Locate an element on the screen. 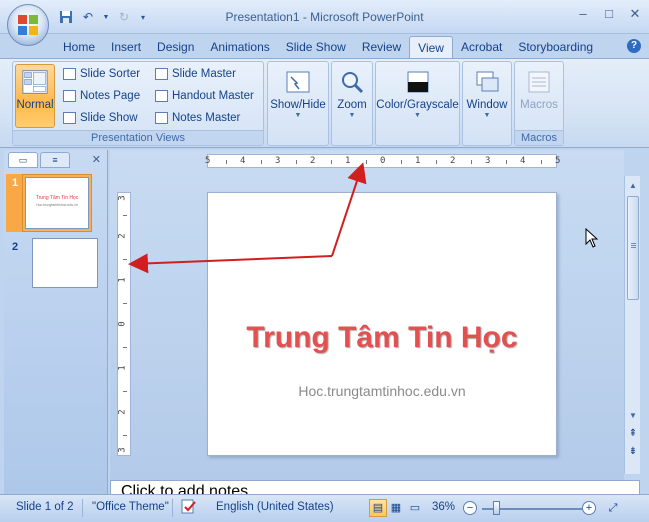  notes-master-button: Notes Master is located at coordinates (197, 118).